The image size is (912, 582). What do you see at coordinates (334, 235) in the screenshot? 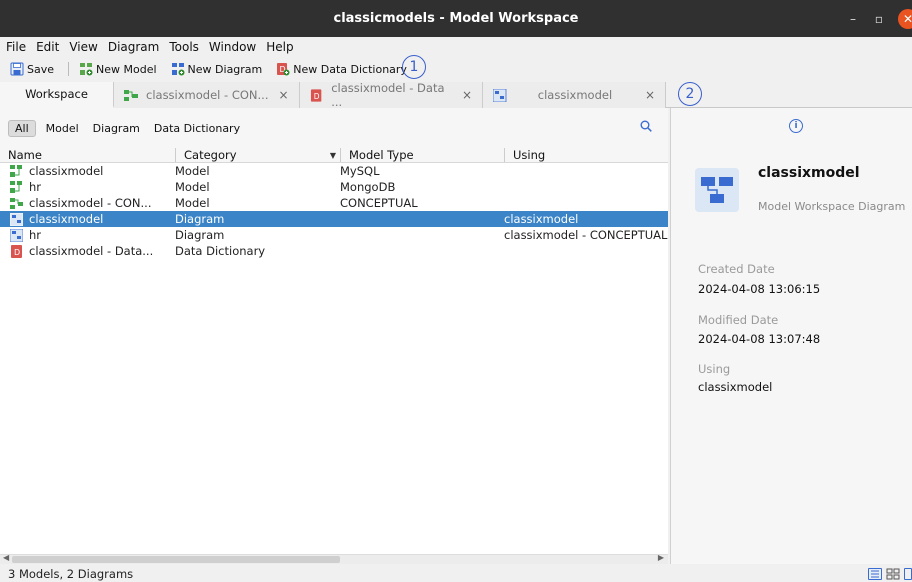
I see `table-row: hr Diagram classixmodel - CONCEPTUAL` at bounding box center [334, 235].